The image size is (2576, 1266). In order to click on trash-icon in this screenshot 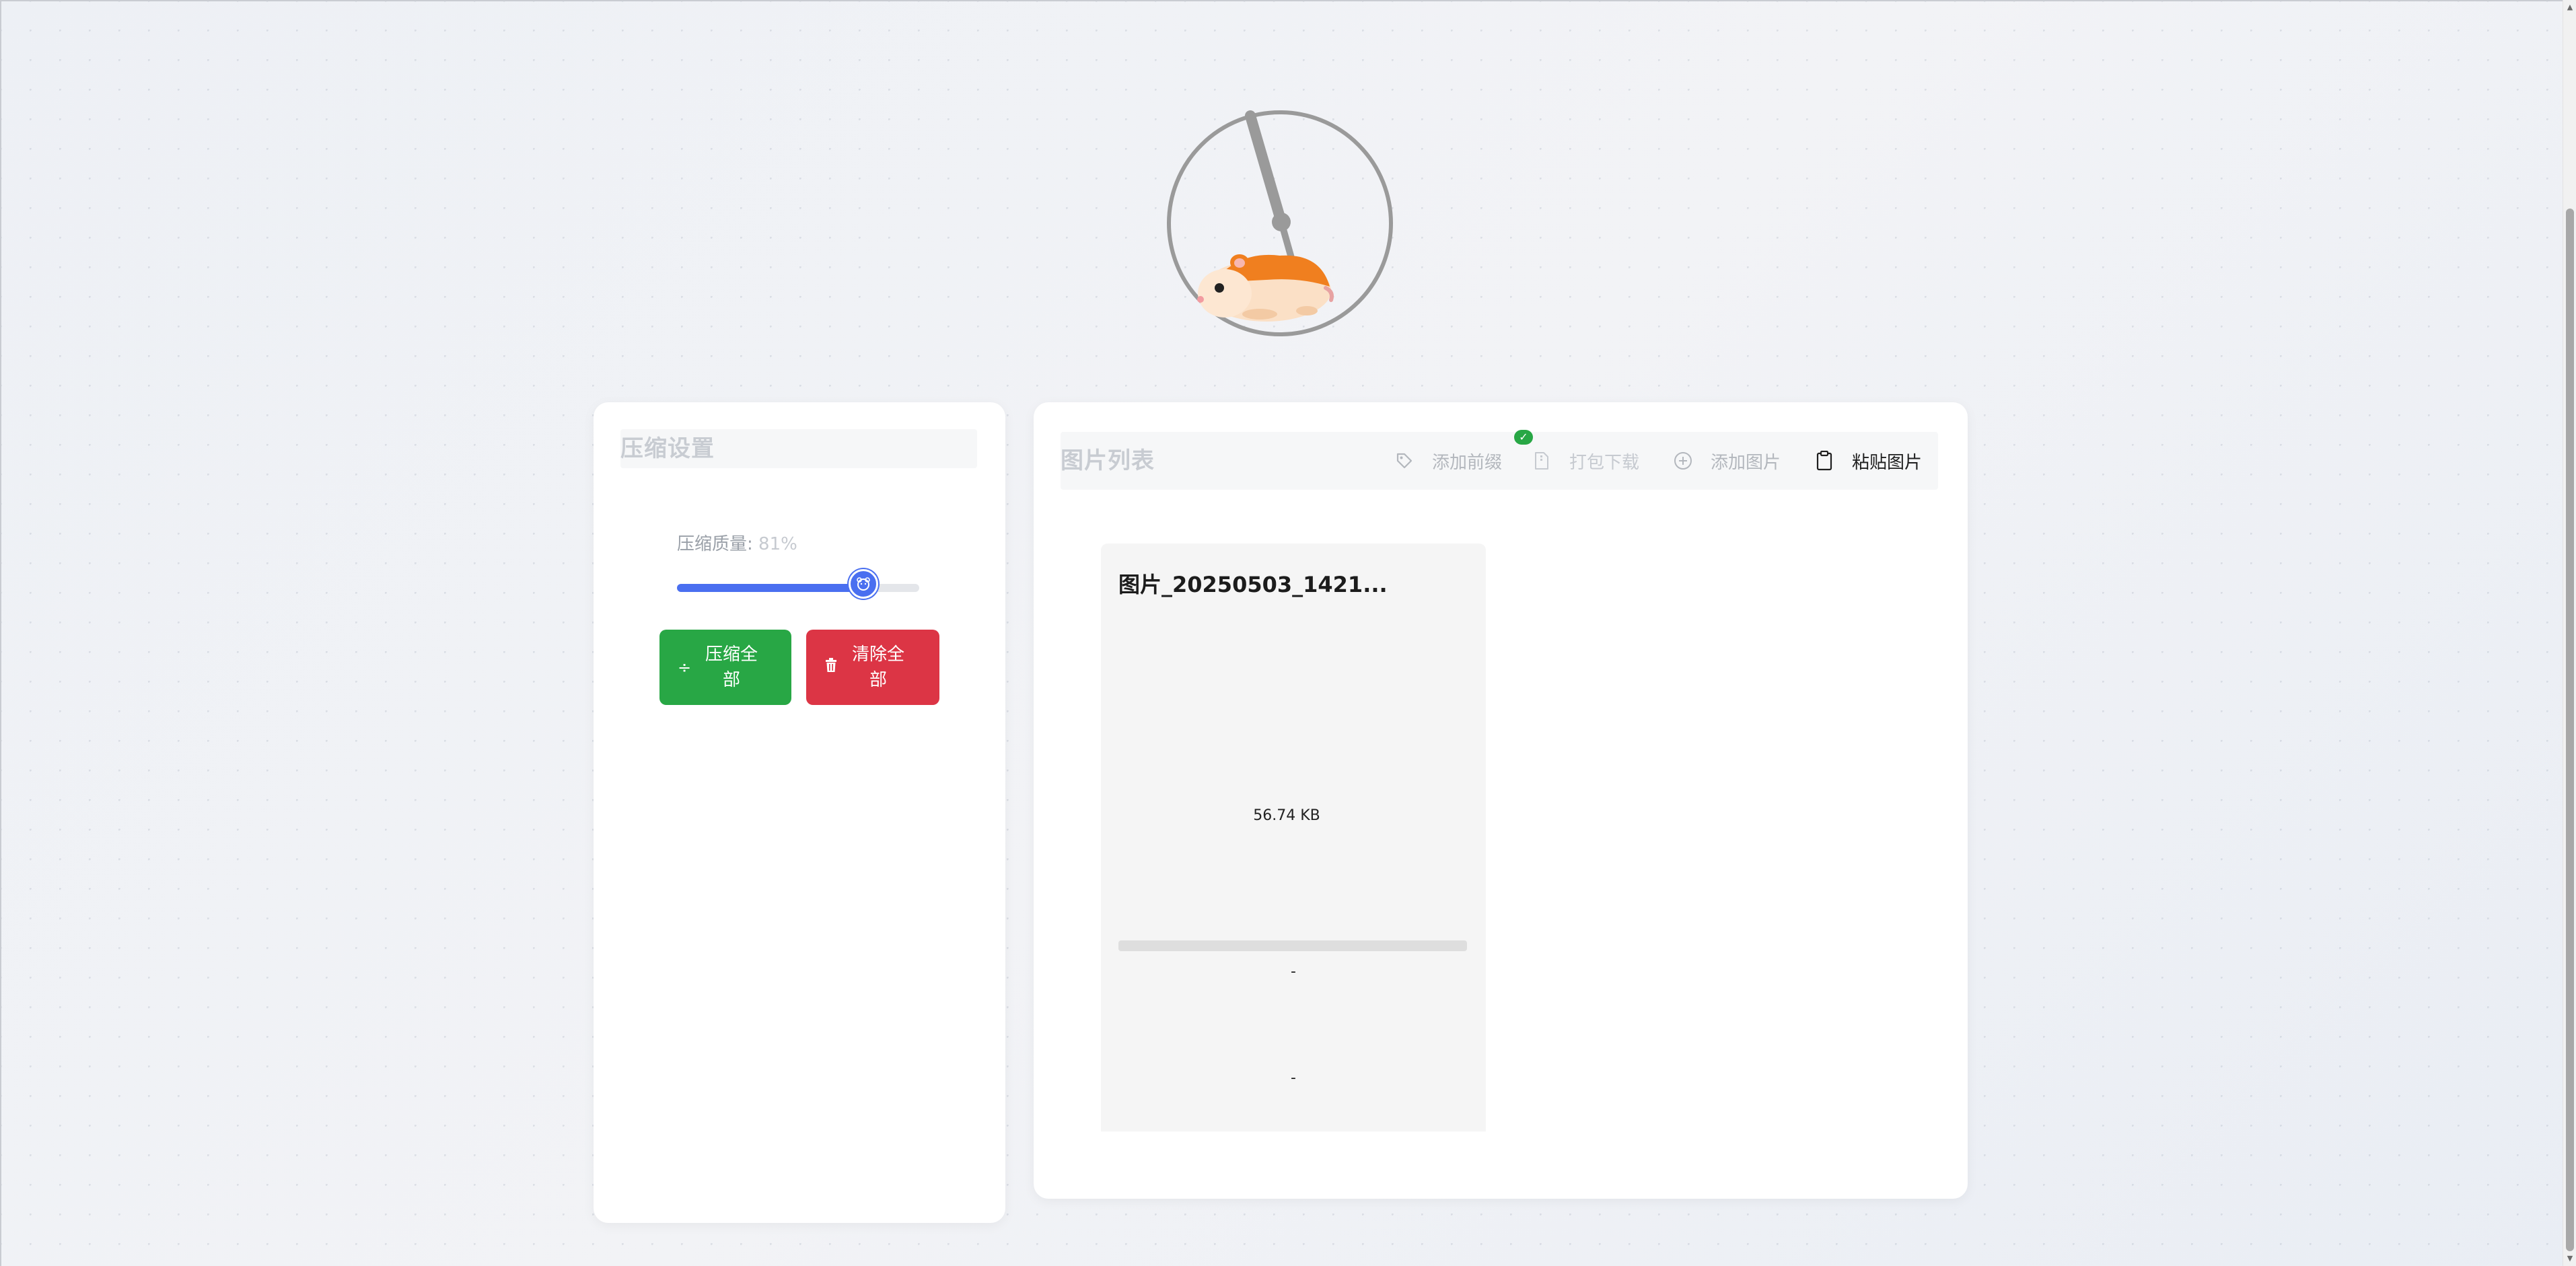, I will do `click(831, 667)`.